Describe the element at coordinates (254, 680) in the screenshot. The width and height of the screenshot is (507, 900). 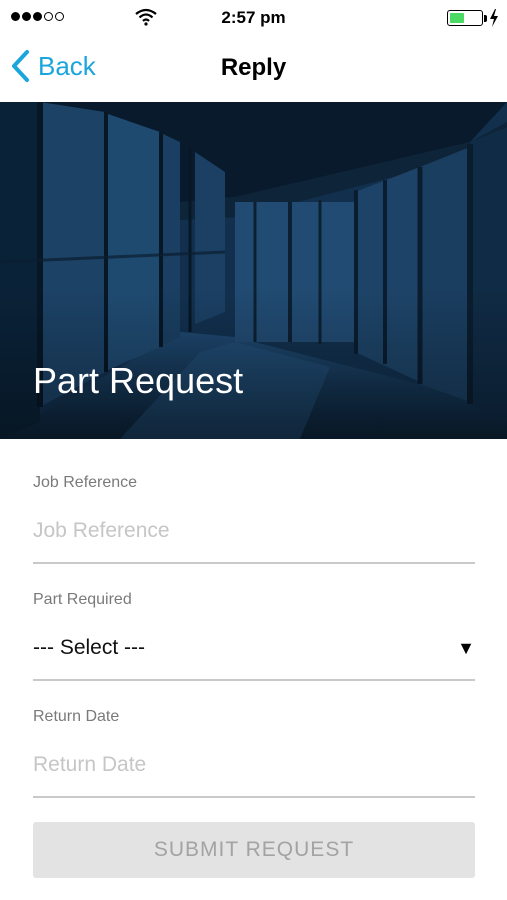
I see `part-required-underline` at that location.